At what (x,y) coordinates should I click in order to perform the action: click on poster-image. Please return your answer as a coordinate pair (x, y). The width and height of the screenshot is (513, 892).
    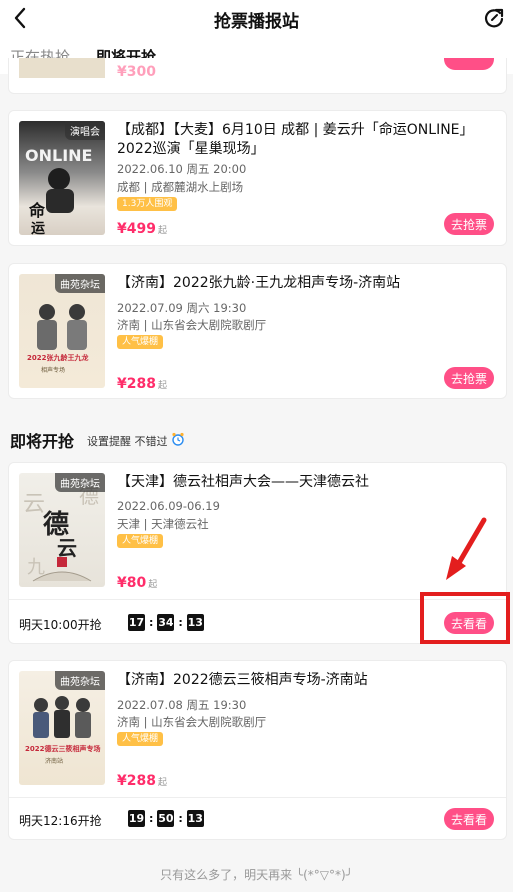
    Looking at the image, I should click on (62, 68).